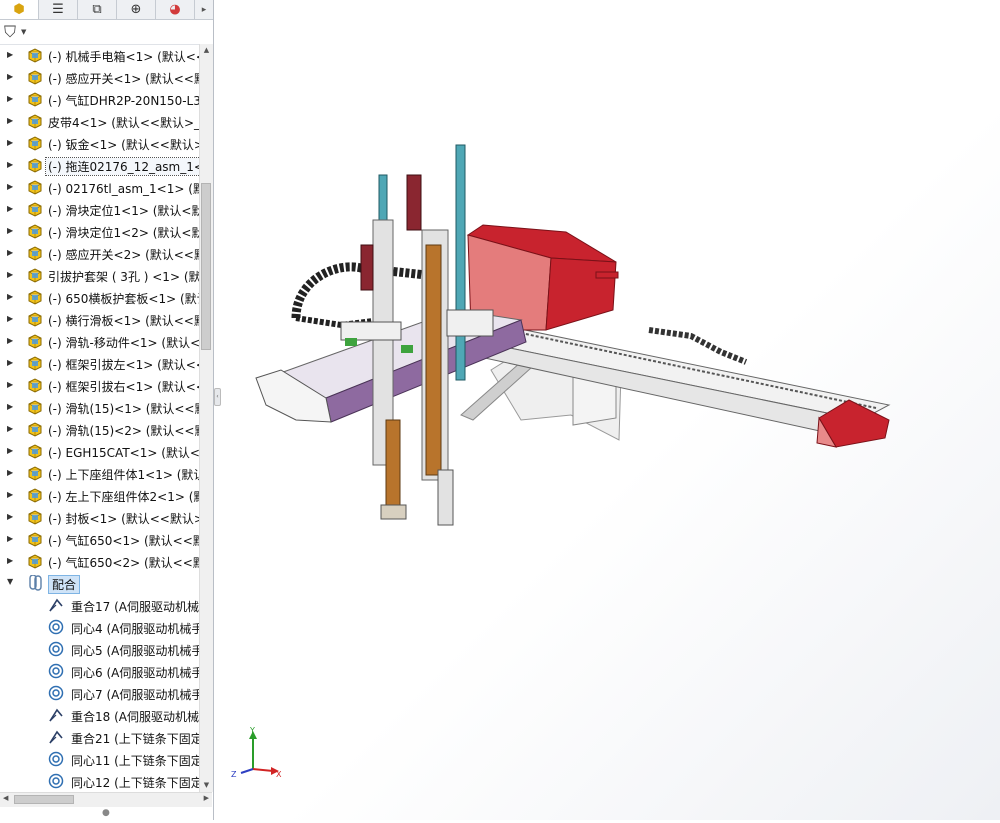 The width and height of the screenshot is (1000, 823). I want to click on tree-item-label: (-) 机械手电箱<1> (默认<<默, so click(123, 57).